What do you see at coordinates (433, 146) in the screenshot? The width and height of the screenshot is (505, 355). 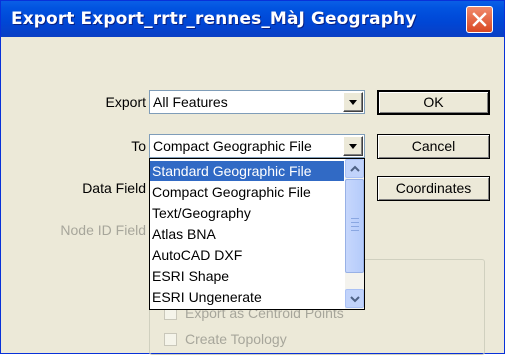 I see `cancel-button: Cancel` at bounding box center [433, 146].